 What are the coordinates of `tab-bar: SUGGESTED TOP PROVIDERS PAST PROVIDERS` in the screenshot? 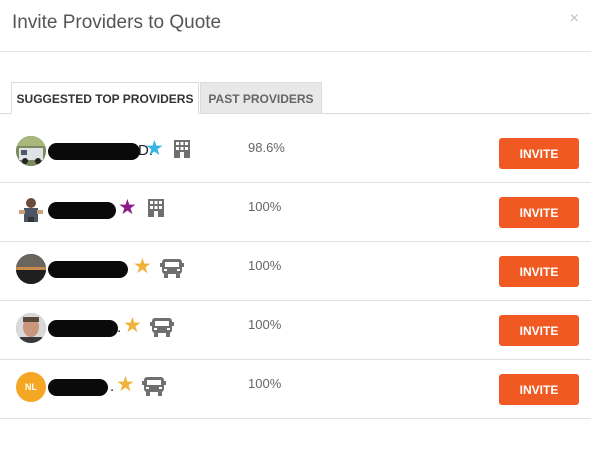 It's located at (295, 98).